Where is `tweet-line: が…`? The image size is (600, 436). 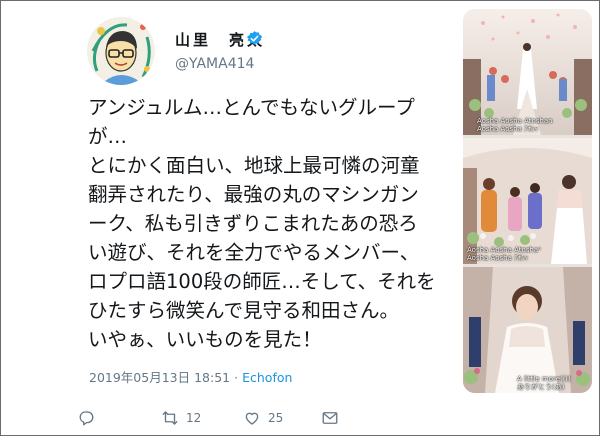
tweet-line: が… is located at coordinates (108, 136).